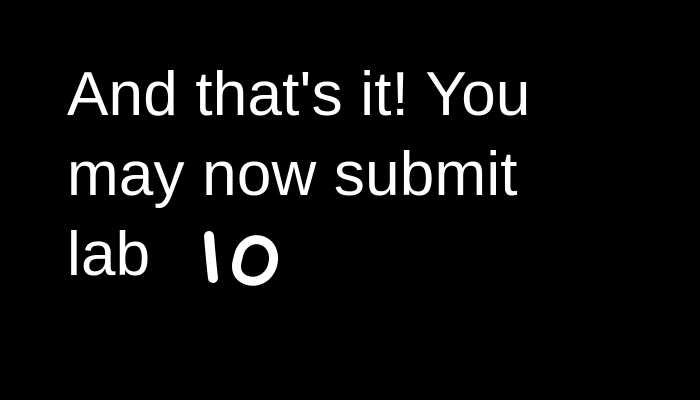 The image size is (700, 400). I want to click on message-line-2: may now submit, so click(292, 174).